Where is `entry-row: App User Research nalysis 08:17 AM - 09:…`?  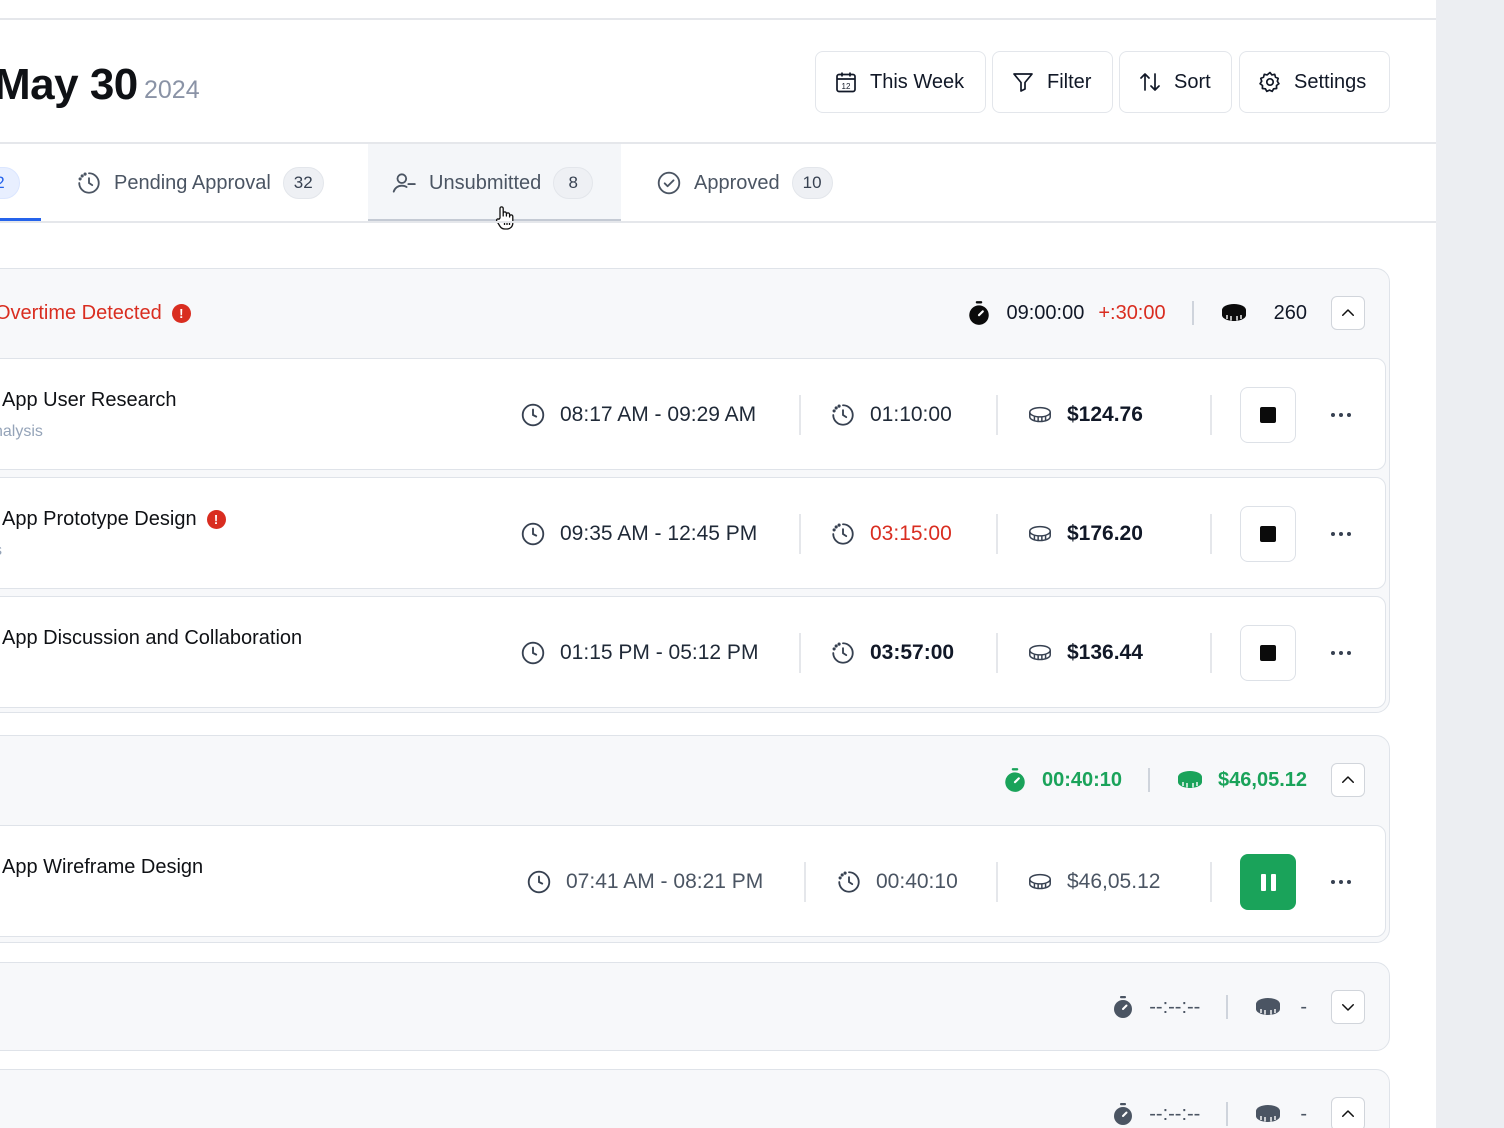
entry-row: App User Research nalysis 08:17 AM - 09:… is located at coordinates (693, 414).